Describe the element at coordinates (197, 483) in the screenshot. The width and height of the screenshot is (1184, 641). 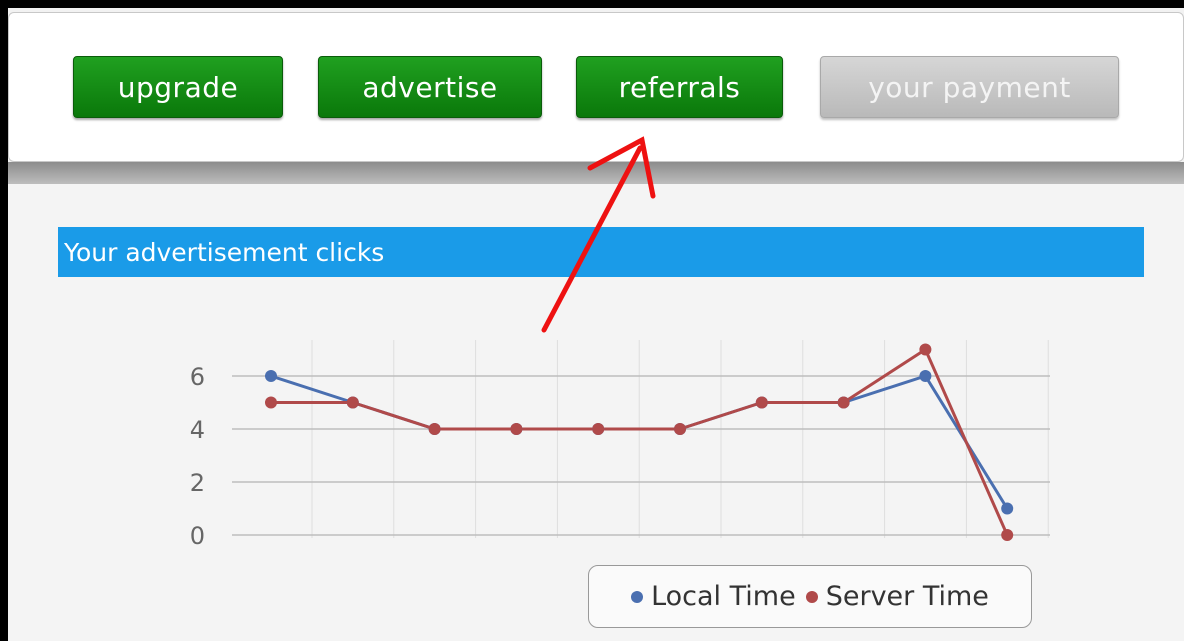
I see `y-tick-label: 2` at that location.